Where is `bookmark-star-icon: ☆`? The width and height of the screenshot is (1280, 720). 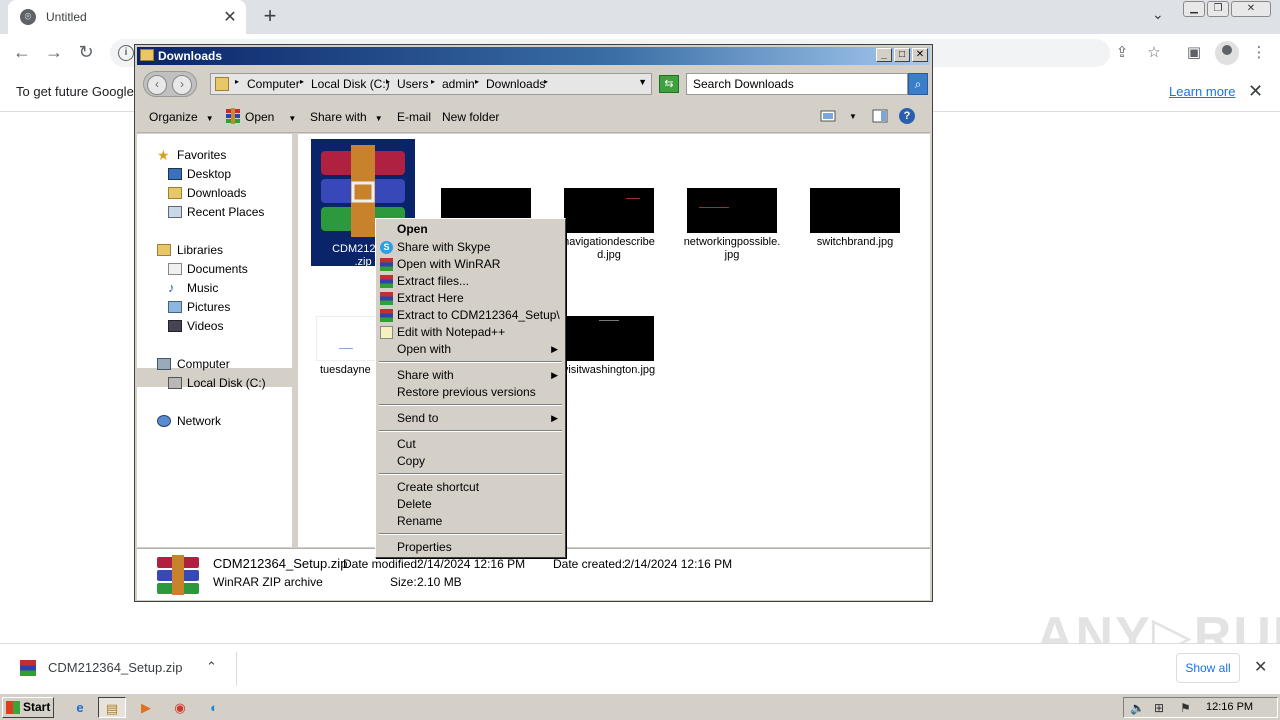 bookmark-star-icon: ☆ is located at coordinates (1154, 53).